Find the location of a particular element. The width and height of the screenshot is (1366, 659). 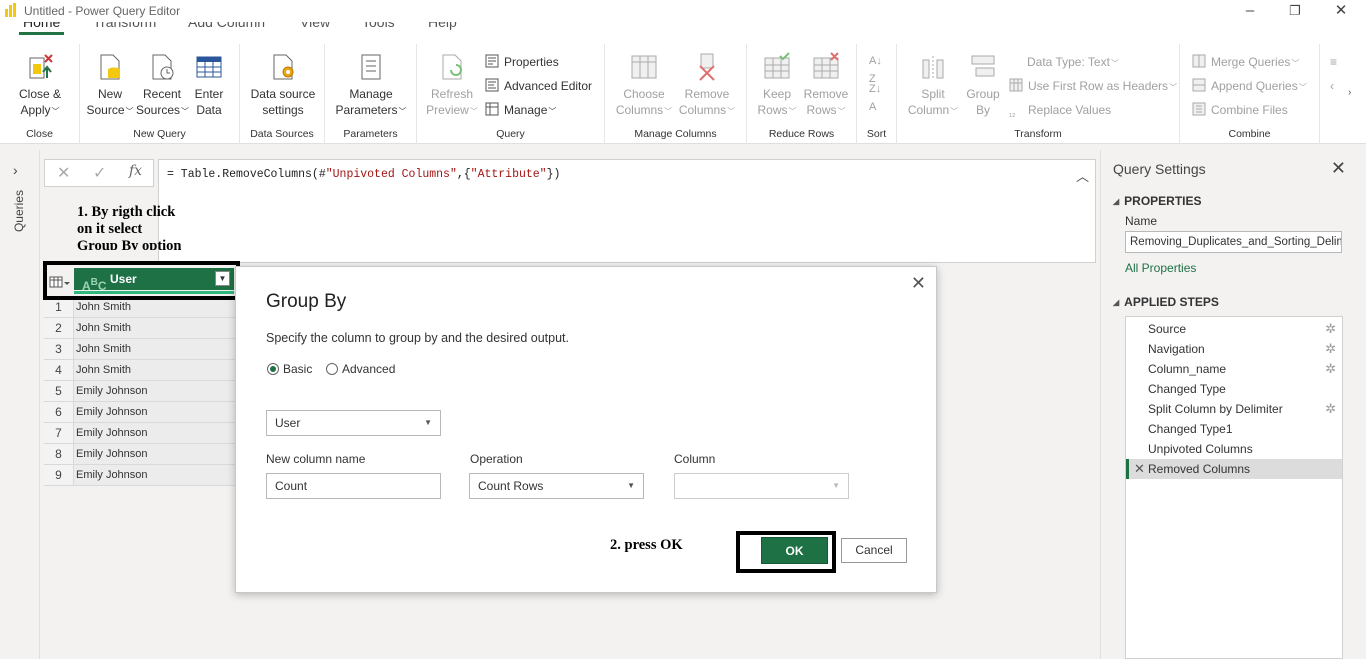

table-row: 5 Emily Johnson is located at coordinates (140, 391).